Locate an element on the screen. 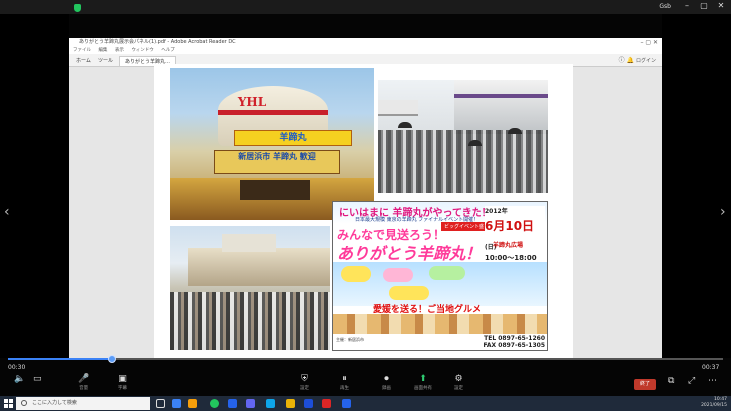  task-view-icon is located at coordinates (160, 403).